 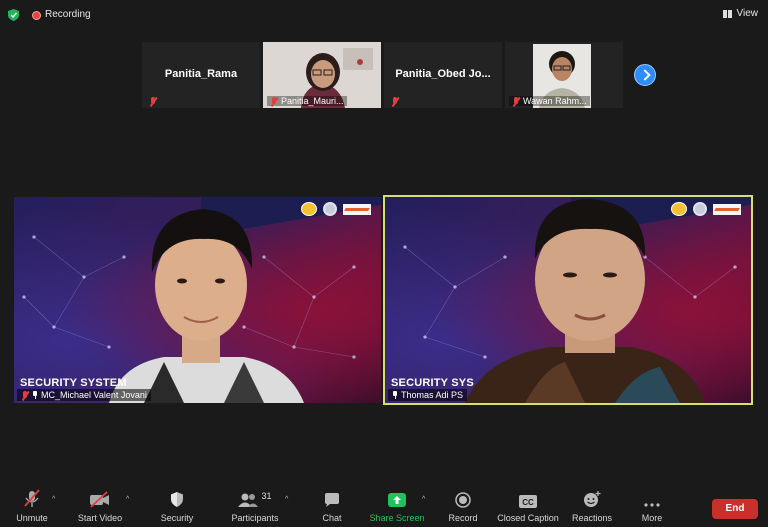 I want to click on start-video-label: Start Video, so click(x=100, y=518).